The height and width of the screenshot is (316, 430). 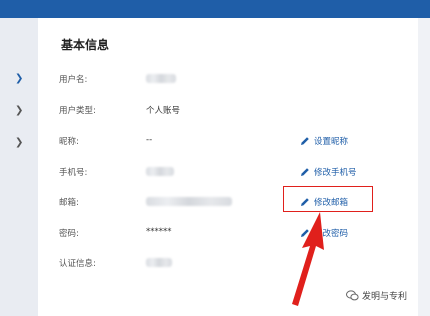 I want to click on change-phone-link: 修改手机号, so click(x=328, y=172).